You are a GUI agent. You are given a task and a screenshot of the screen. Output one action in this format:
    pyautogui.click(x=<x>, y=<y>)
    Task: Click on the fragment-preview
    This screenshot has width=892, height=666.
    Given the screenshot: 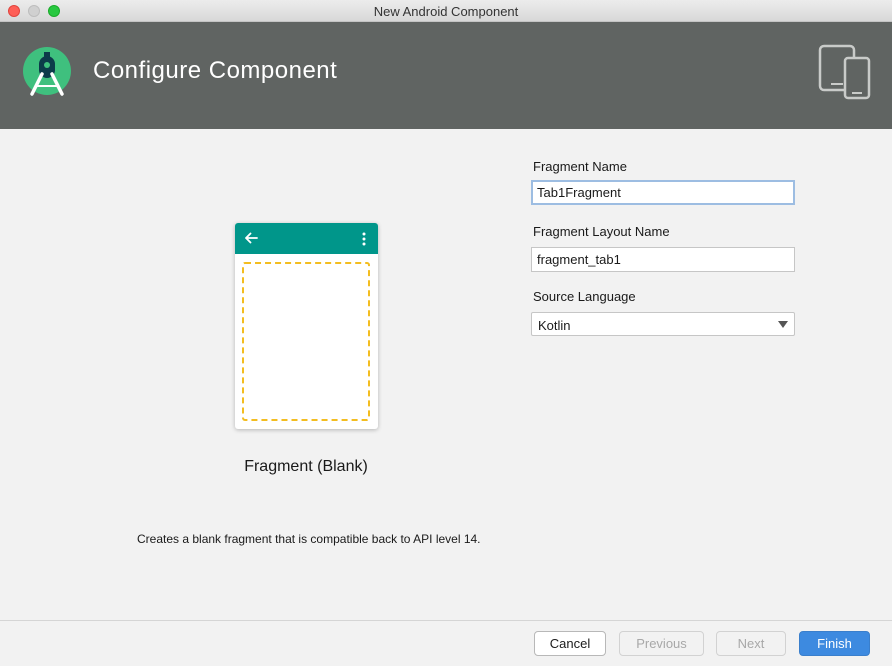 What is the action you would take?
    pyautogui.click(x=306, y=326)
    